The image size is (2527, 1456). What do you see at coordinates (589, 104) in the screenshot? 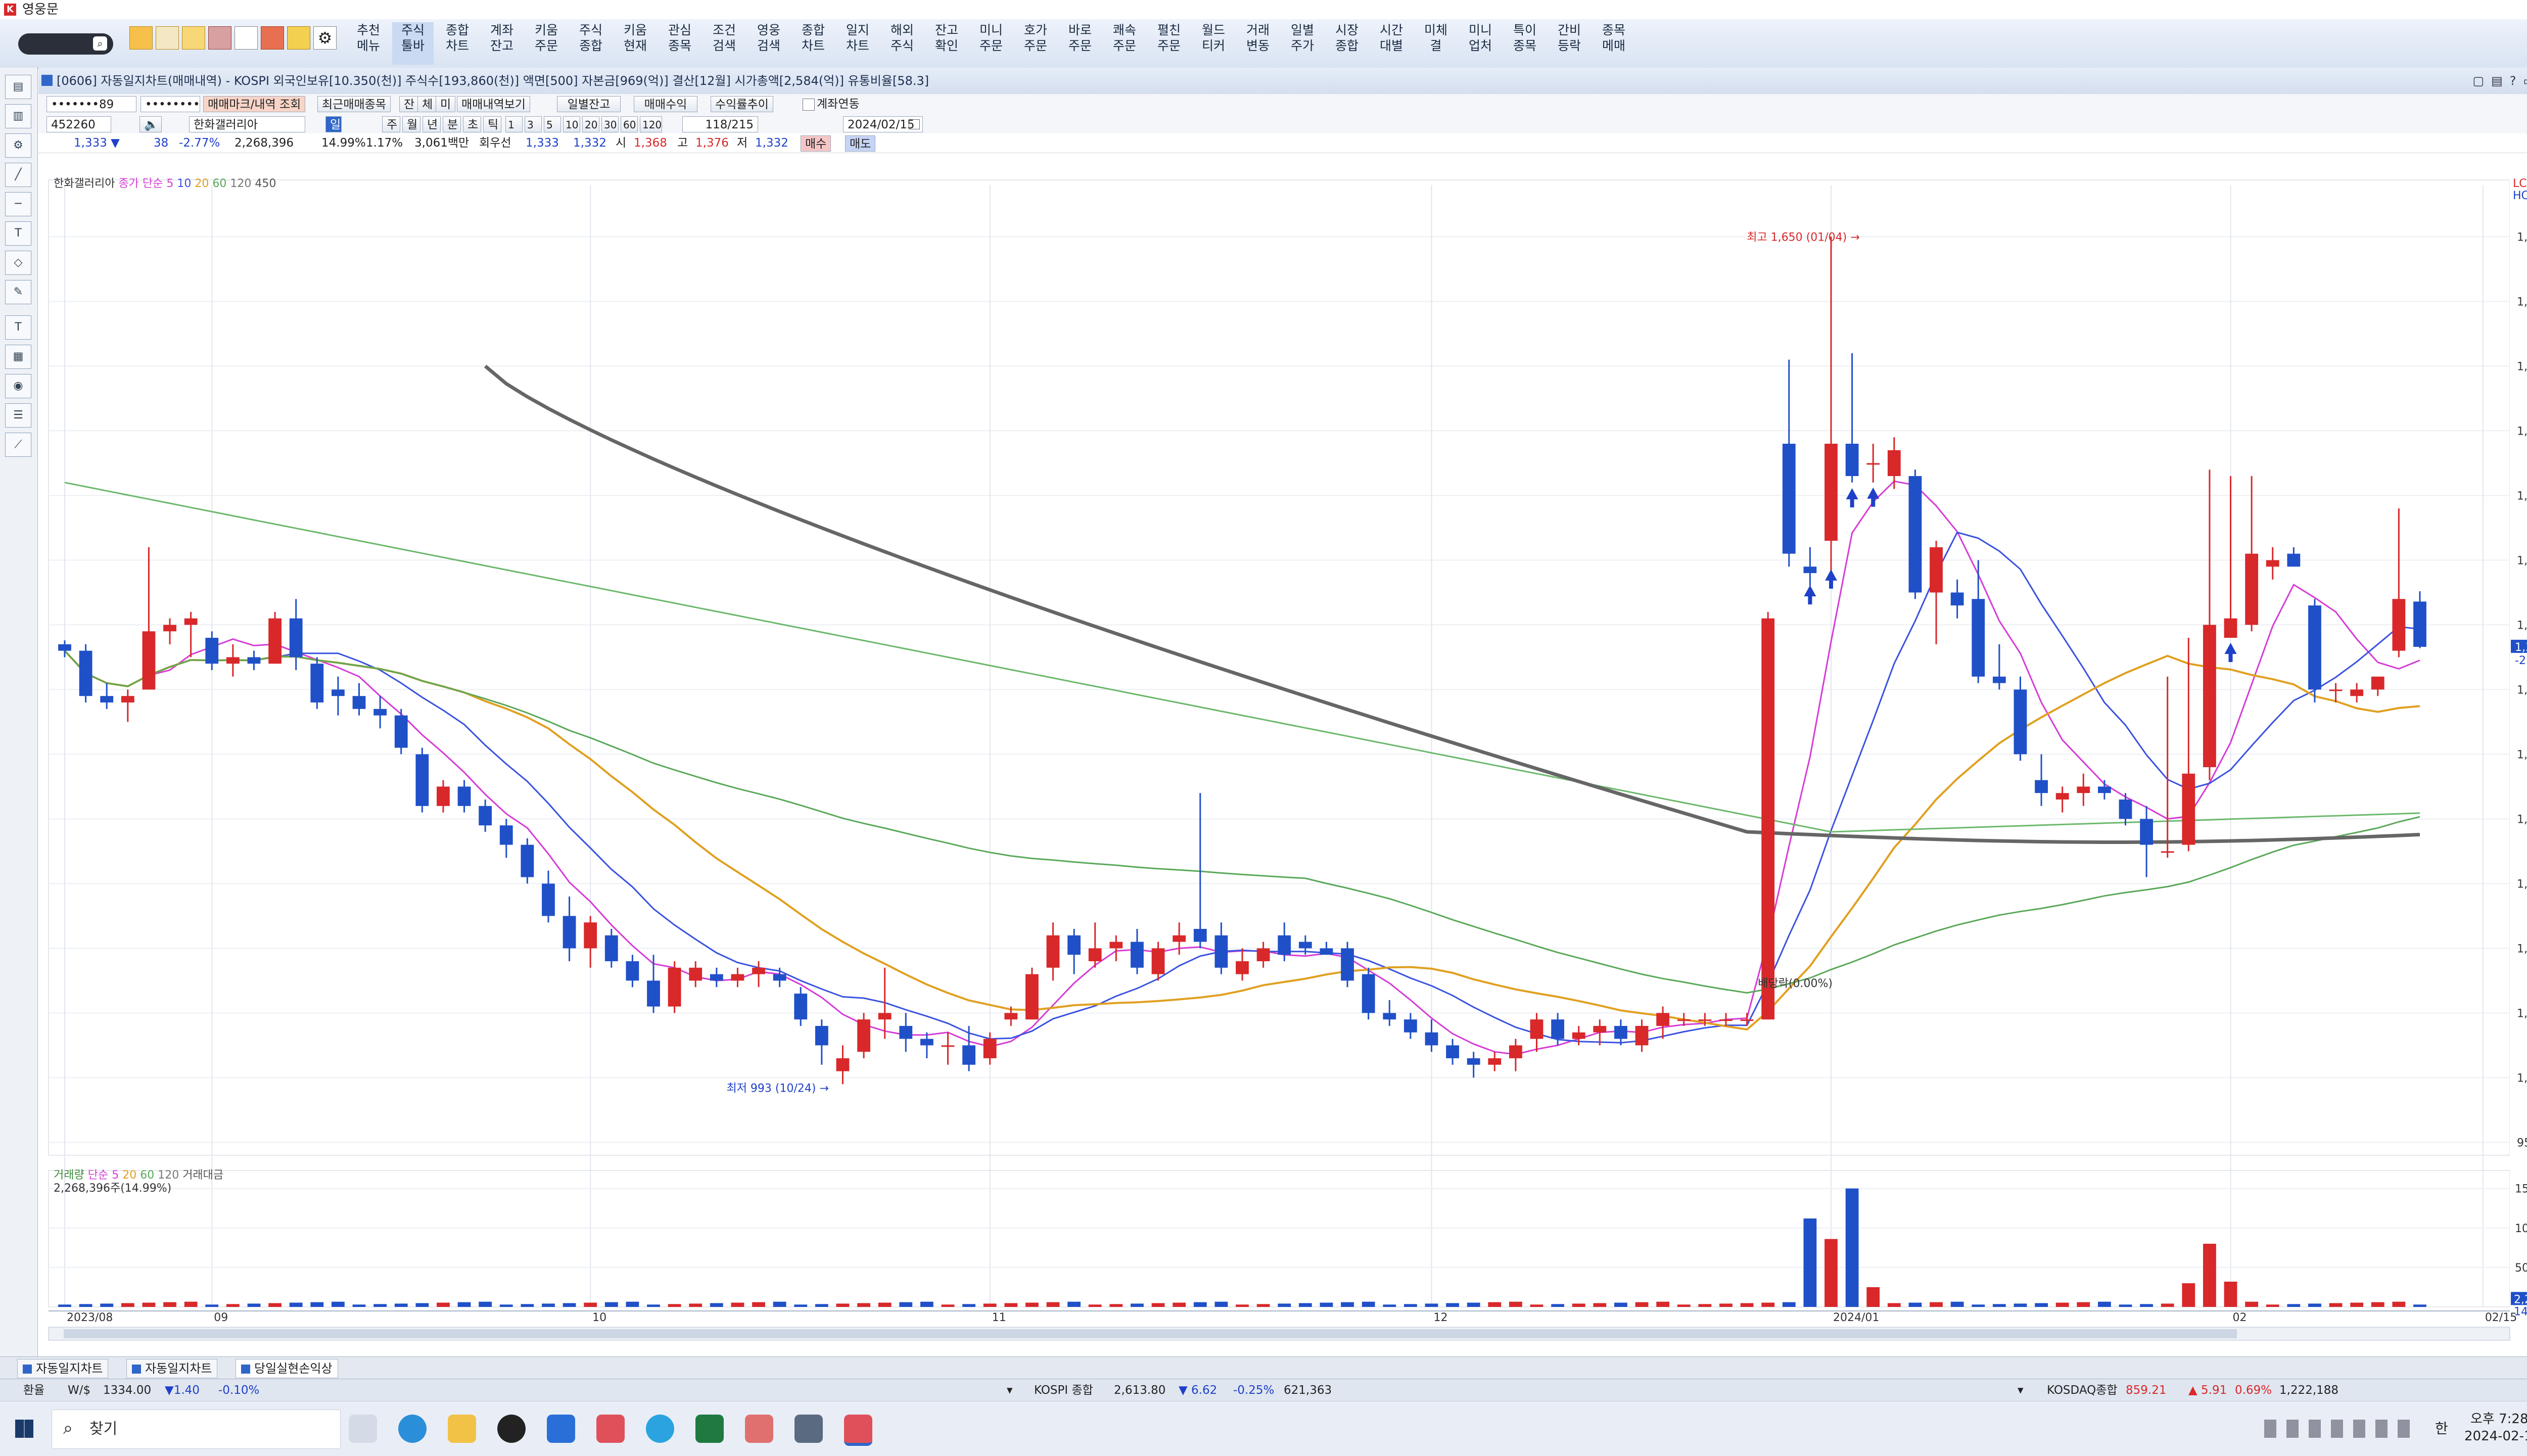
I see `daily-balance-button: 일별잔고` at bounding box center [589, 104].